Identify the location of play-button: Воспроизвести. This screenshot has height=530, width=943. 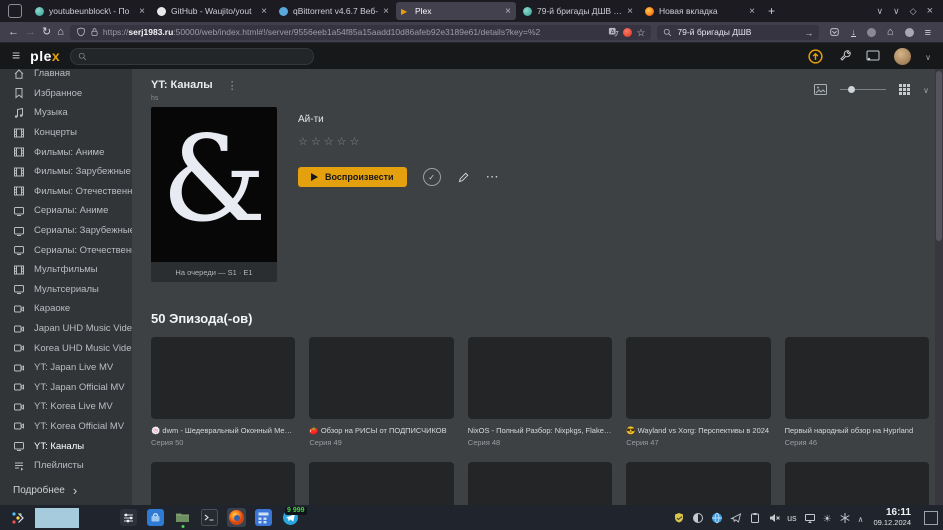
(352, 177).